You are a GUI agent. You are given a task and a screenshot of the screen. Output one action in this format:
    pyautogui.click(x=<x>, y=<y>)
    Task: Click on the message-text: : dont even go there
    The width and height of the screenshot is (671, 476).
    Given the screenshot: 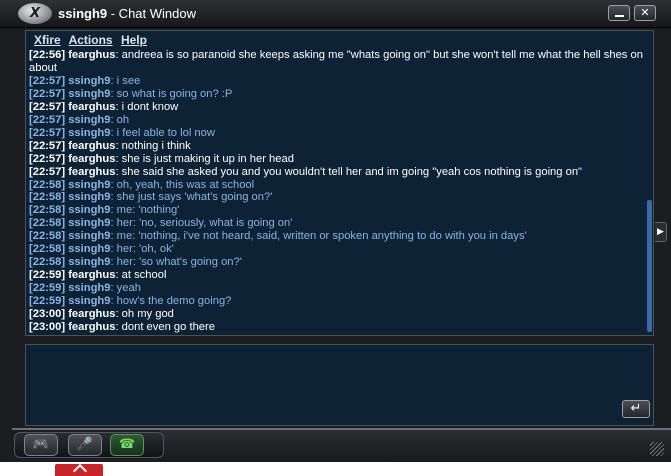 What is the action you would take?
    pyautogui.click(x=165, y=327)
    